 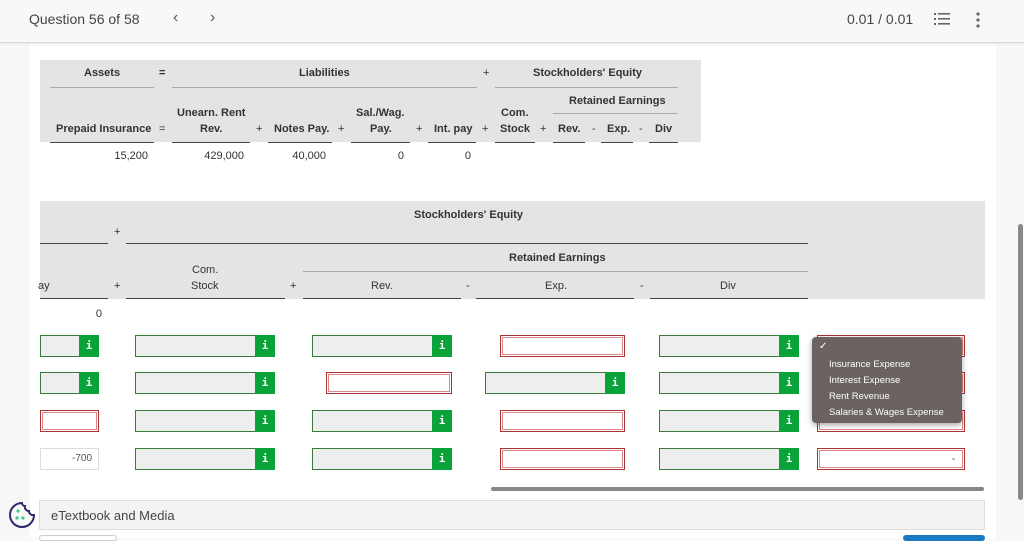 What do you see at coordinates (211, 129) in the screenshot?
I see `col-unearned-rent-line2: Rev.` at bounding box center [211, 129].